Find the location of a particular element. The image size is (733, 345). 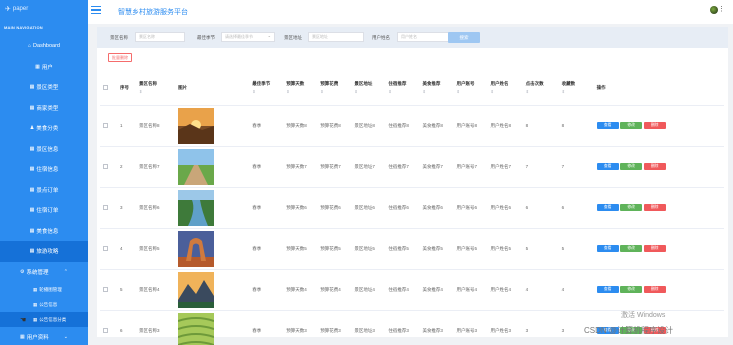

table-cell: 景区名称6 is located at coordinates (156, 208).